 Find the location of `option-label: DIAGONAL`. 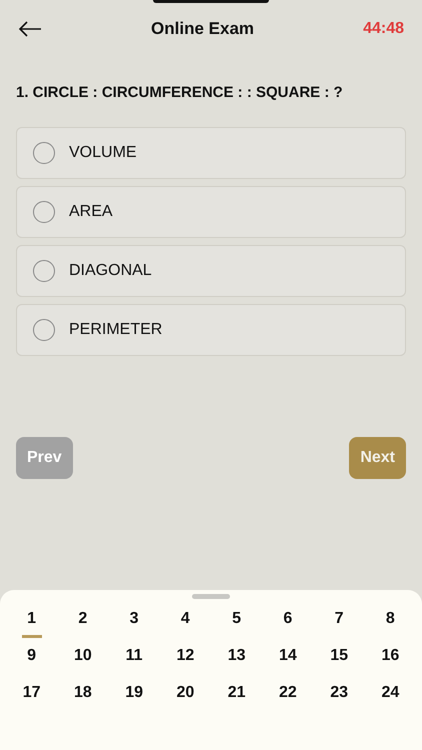

option-label: DIAGONAL is located at coordinates (110, 270).